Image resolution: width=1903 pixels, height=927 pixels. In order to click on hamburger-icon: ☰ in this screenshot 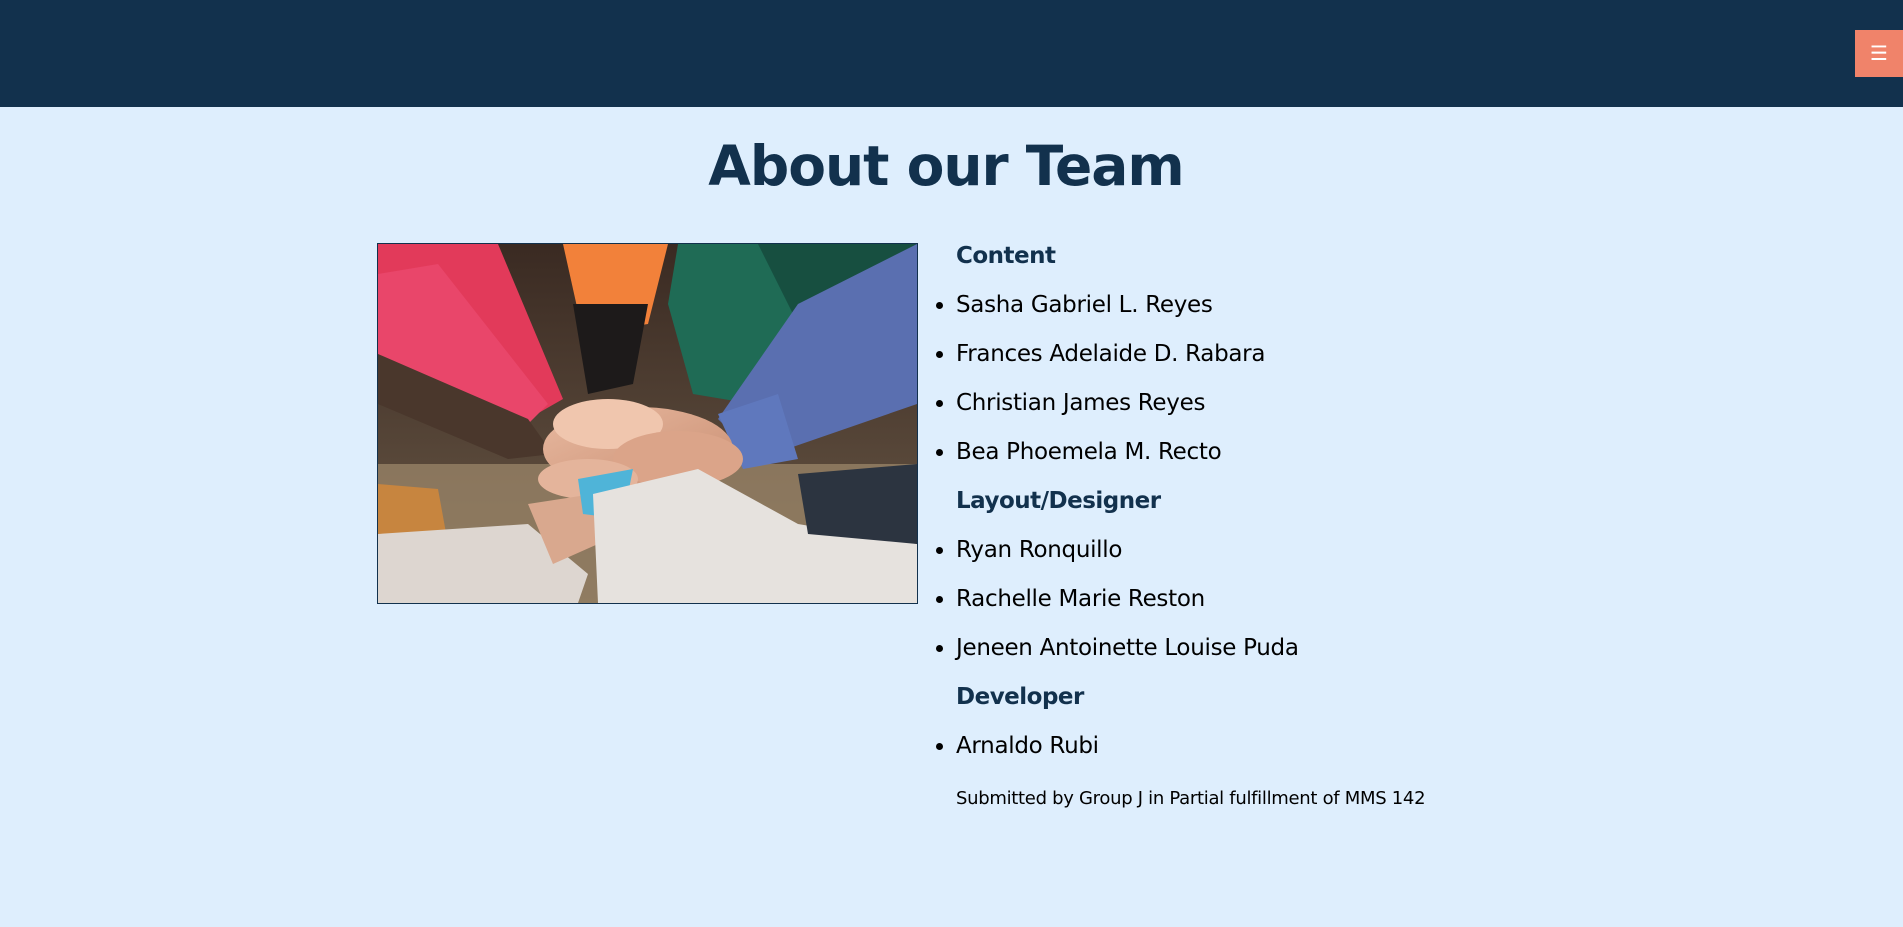, I will do `click(1879, 53)`.